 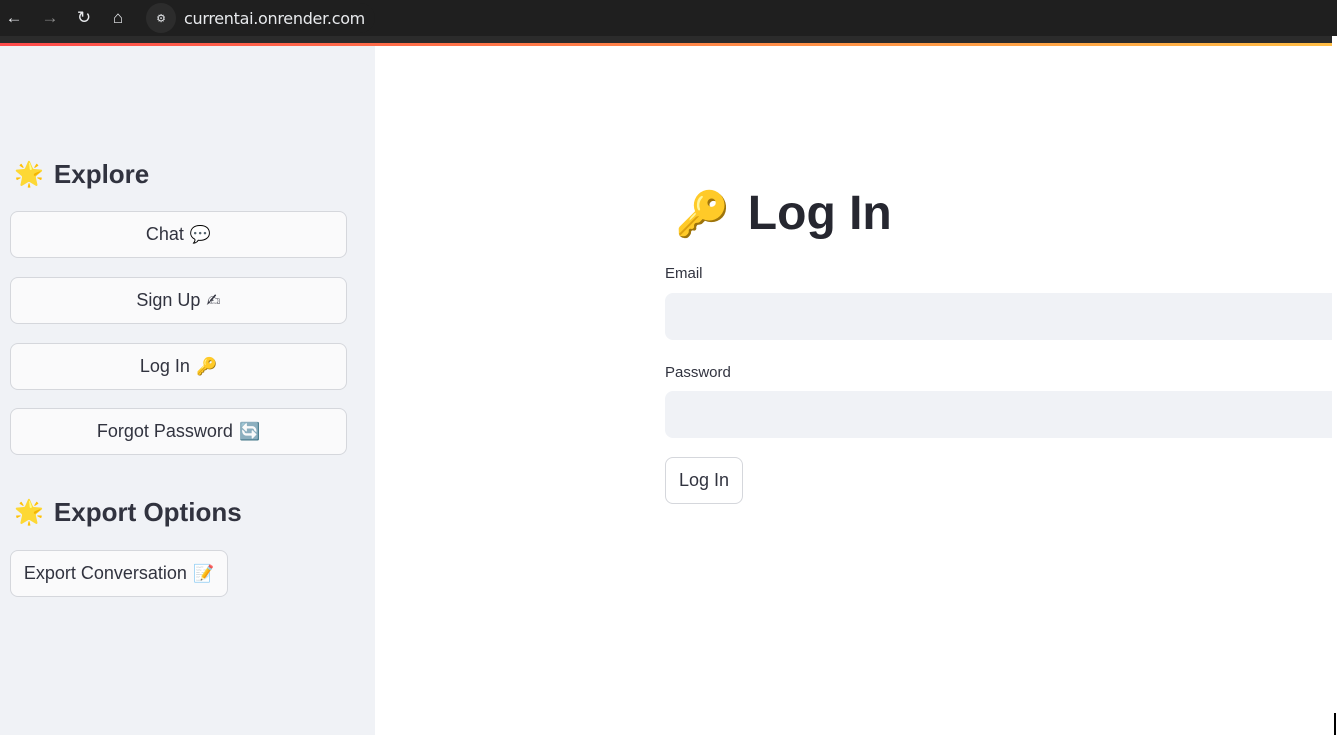 What do you see at coordinates (50, 18) in the screenshot?
I see `forward-arrow-icon: →` at bounding box center [50, 18].